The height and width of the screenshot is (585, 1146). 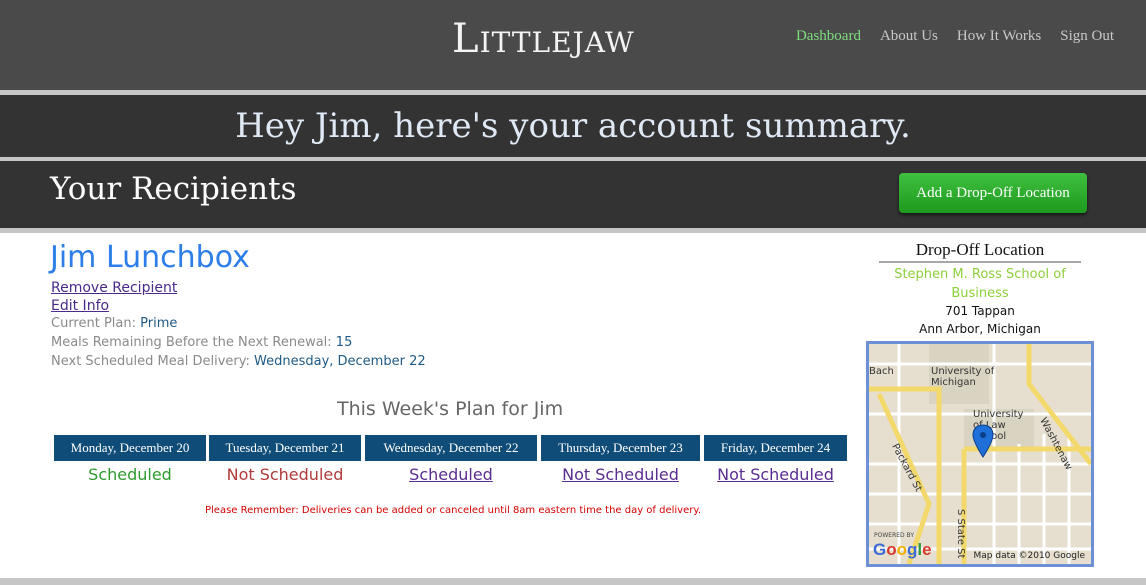 What do you see at coordinates (960, 534) in the screenshot?
I see `map-label-state-st: S State St` at bounding box center [960, 534].